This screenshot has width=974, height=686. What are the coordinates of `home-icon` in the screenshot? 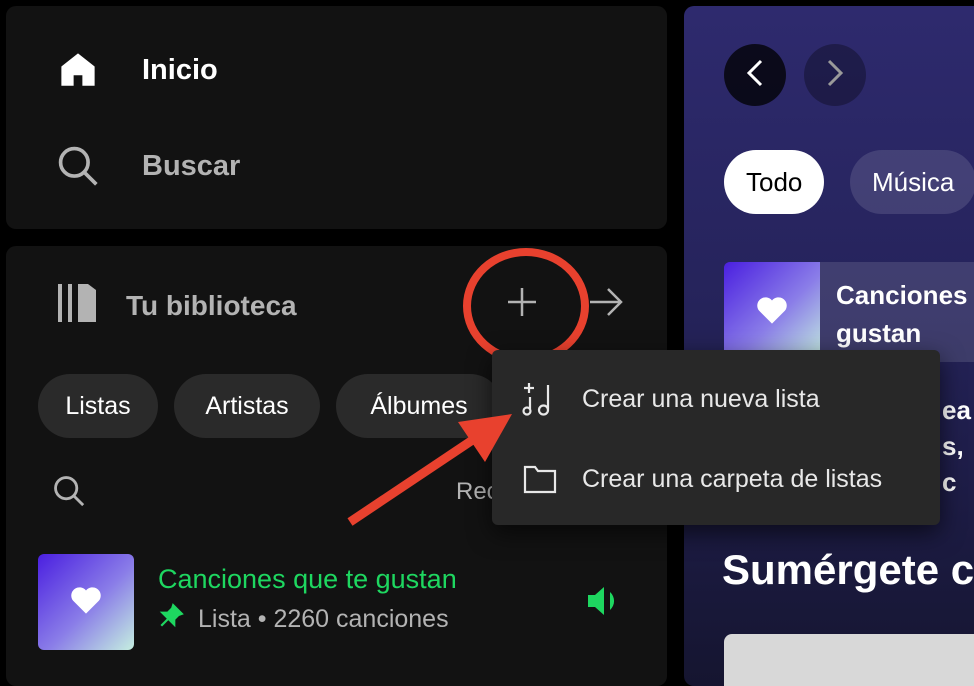 It's located at (78, 70).